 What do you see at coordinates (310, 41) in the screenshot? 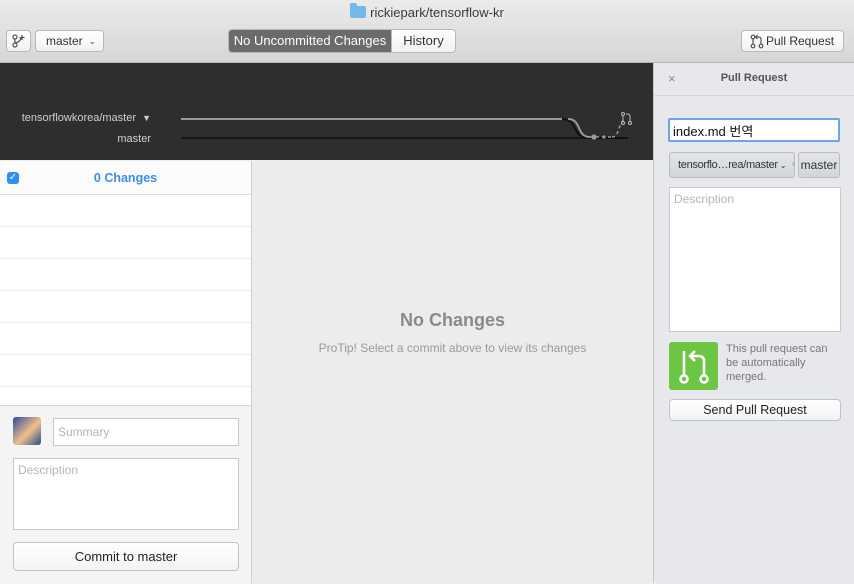
I see `tab-uncommitted-changes: No Uncommitted Changes` at bounding box center [310, 41].